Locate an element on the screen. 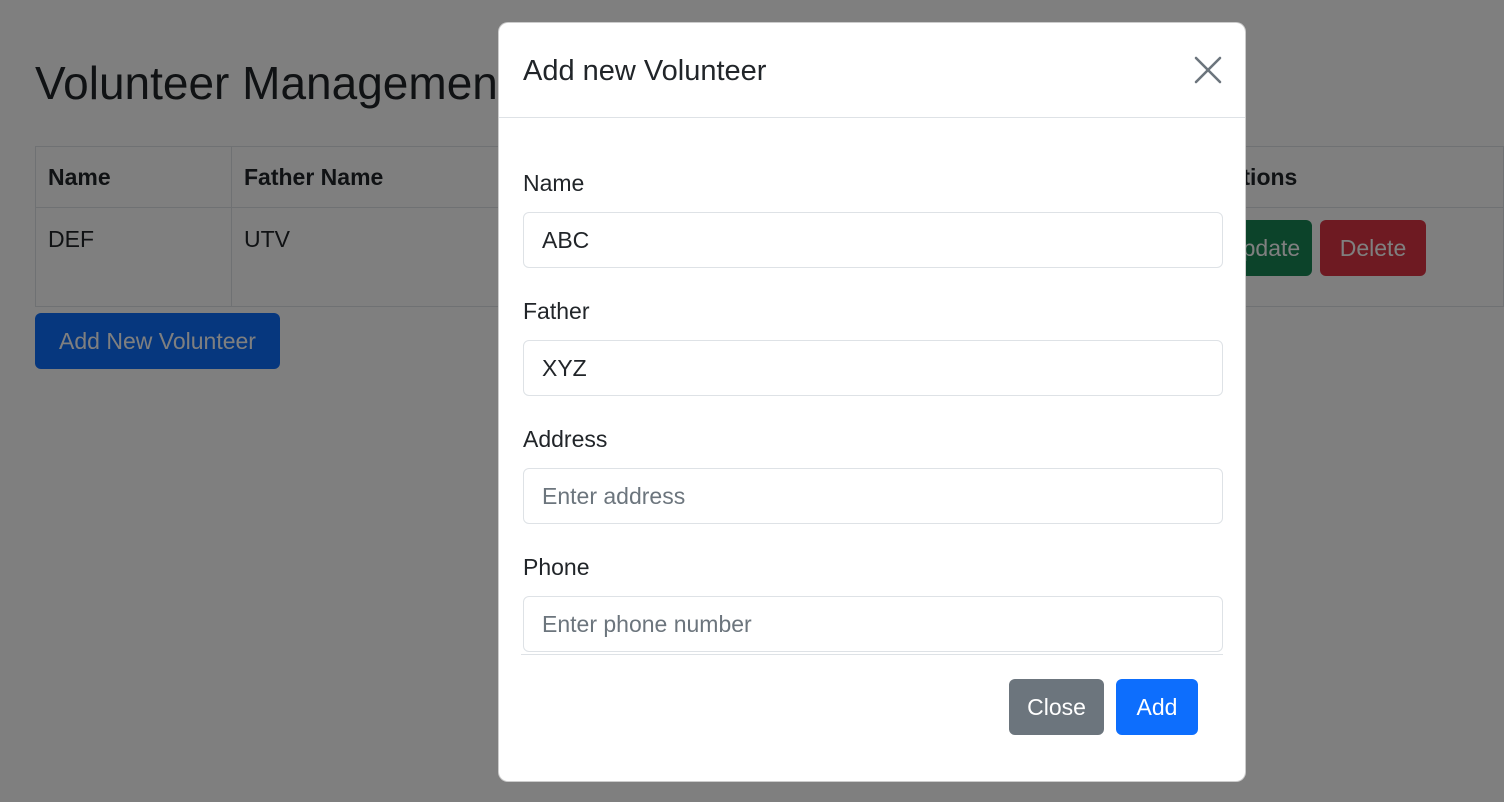 This screenshot has height=802, width=1504. close-button: Close is located at coordinates (1056, 707).